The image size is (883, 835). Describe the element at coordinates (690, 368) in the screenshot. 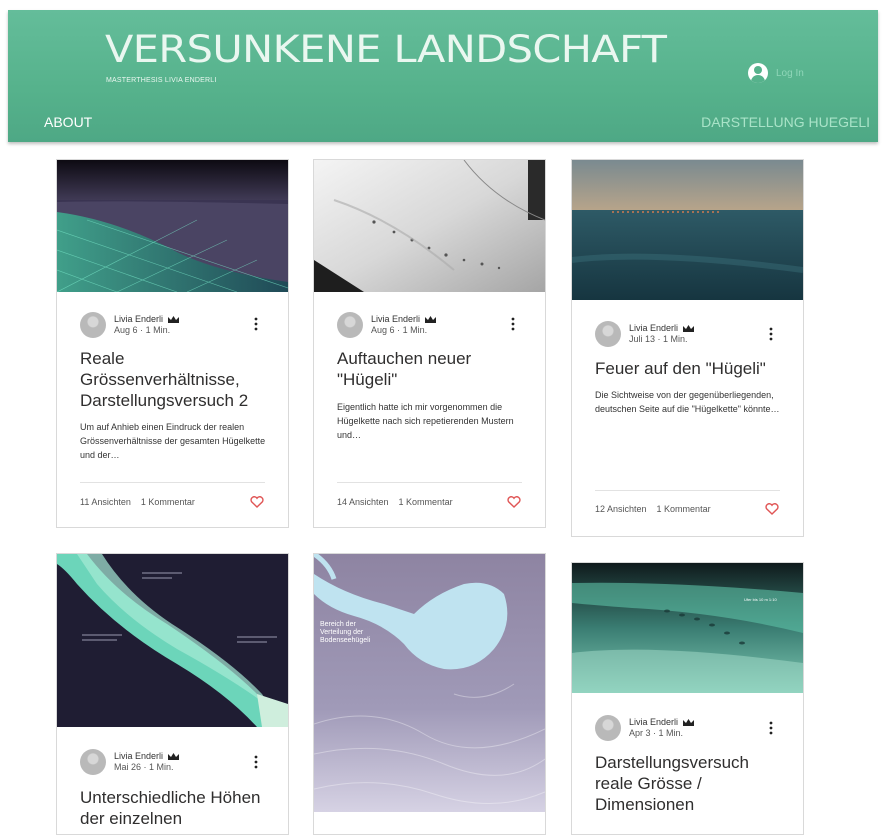

I see `post-title: Feuer auf den "Hügeli"` at that location.